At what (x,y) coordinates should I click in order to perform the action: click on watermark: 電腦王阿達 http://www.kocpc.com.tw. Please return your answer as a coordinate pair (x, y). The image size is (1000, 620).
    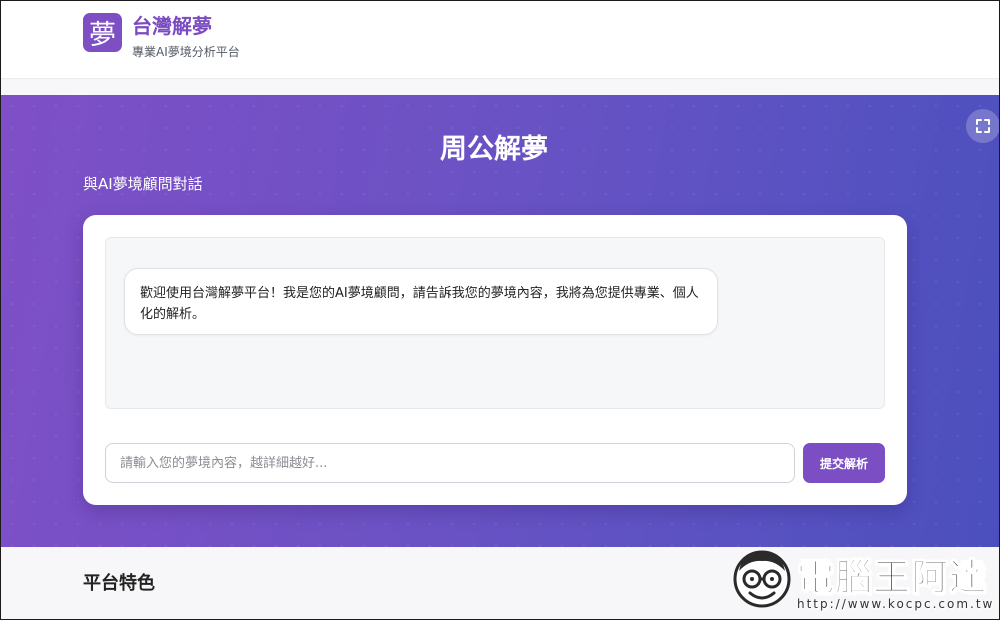
    Looking at the image, I should click on (862, 579).